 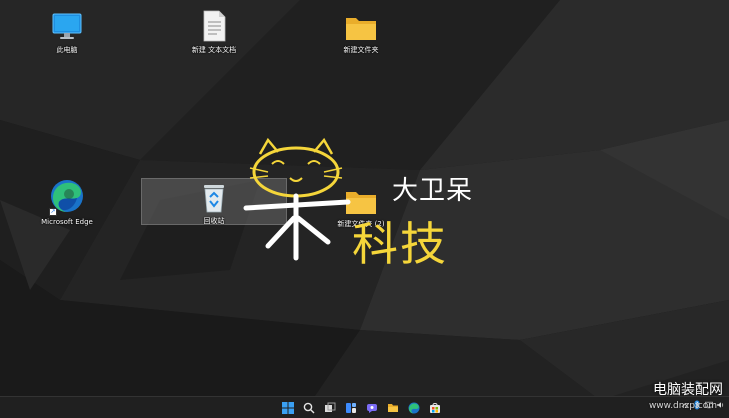 I want to click on start-button, so click(x=287, y=407).